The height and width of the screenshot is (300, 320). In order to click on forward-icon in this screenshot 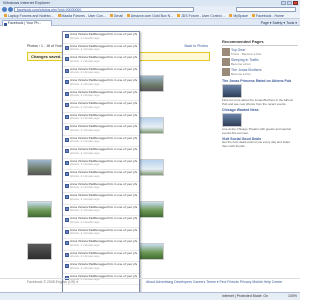, I will do `click(10, 9)`.